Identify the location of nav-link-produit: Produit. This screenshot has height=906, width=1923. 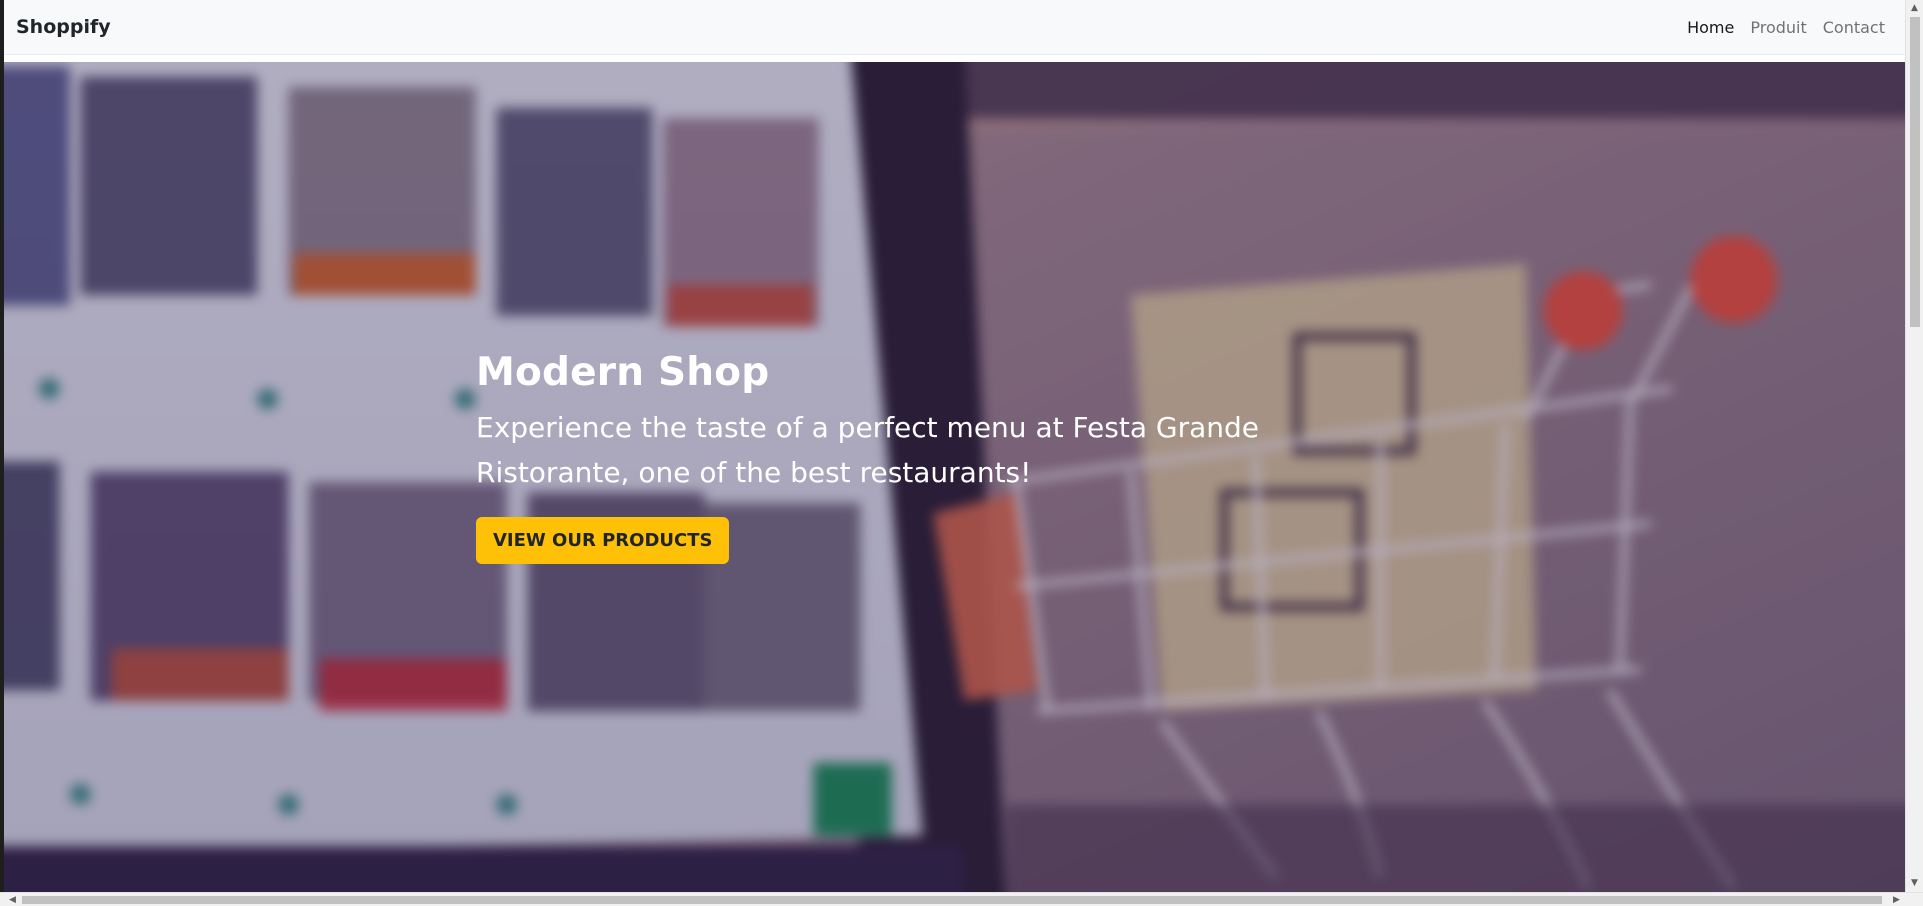
(1778, 27).